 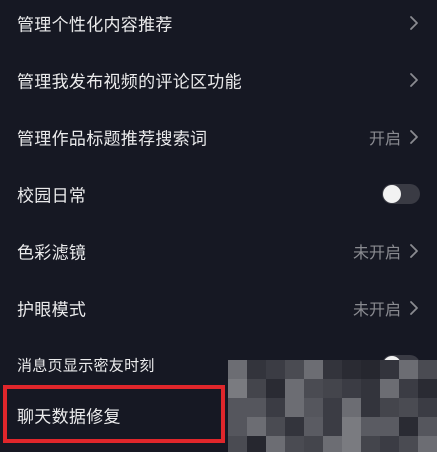 I want to click on settings-row-campus-daily: 校园日常, so click(x=218, y=193).